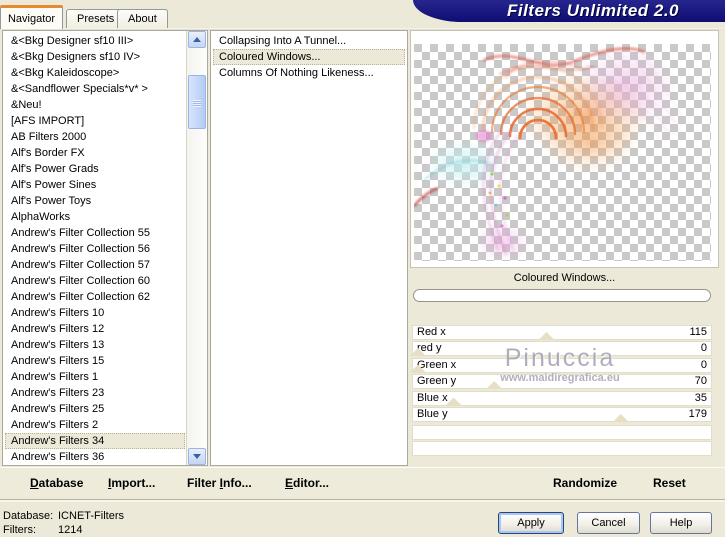  What do you see at coordinates (95, 281) in the screenshot?
I see `list-item: Andrew's Filter Collection 60` at bounding box center [95, 281].